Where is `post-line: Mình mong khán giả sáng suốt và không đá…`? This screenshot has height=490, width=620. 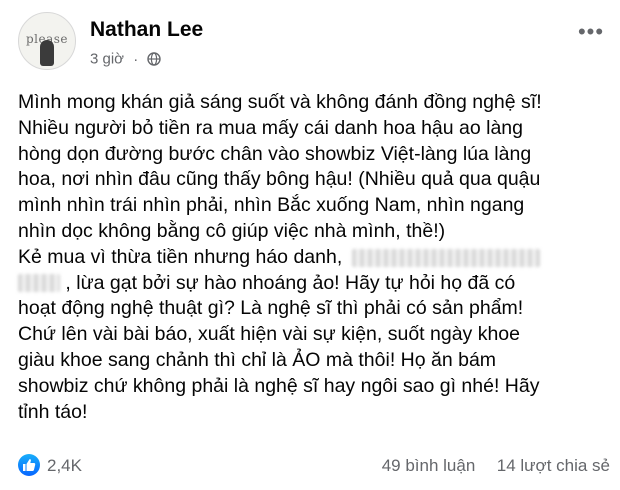
post-line: Mình mong khán giả sáng suốt và không đá… is located at coordinates (280, 102).